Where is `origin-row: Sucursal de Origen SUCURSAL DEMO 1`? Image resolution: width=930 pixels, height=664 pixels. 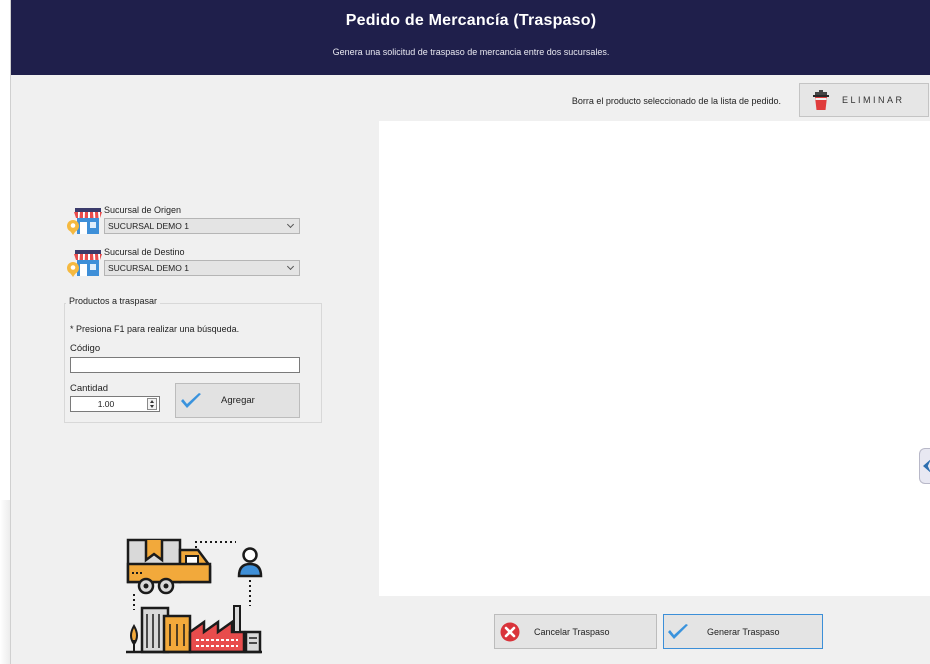 origin-row: Sucursal de Origen SUCURSAL DEMO 1 is located at coordinates (183, 220).